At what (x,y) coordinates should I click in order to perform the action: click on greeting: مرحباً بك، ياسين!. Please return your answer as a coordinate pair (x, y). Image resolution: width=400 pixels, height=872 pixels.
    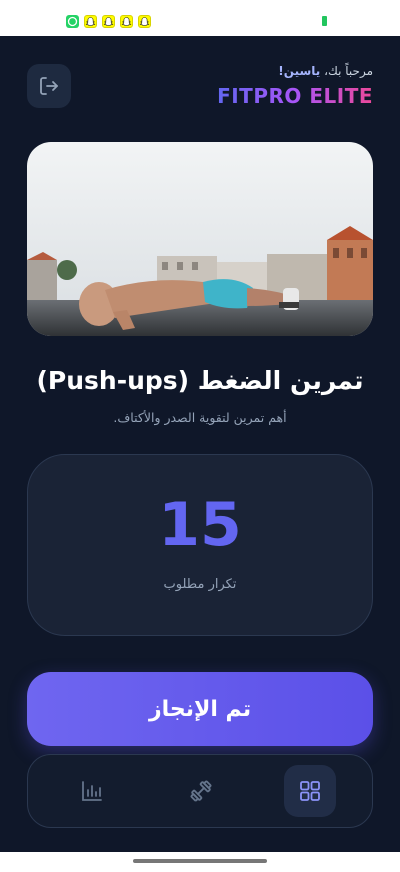
    Looking at the image, I should click on (325, 71).